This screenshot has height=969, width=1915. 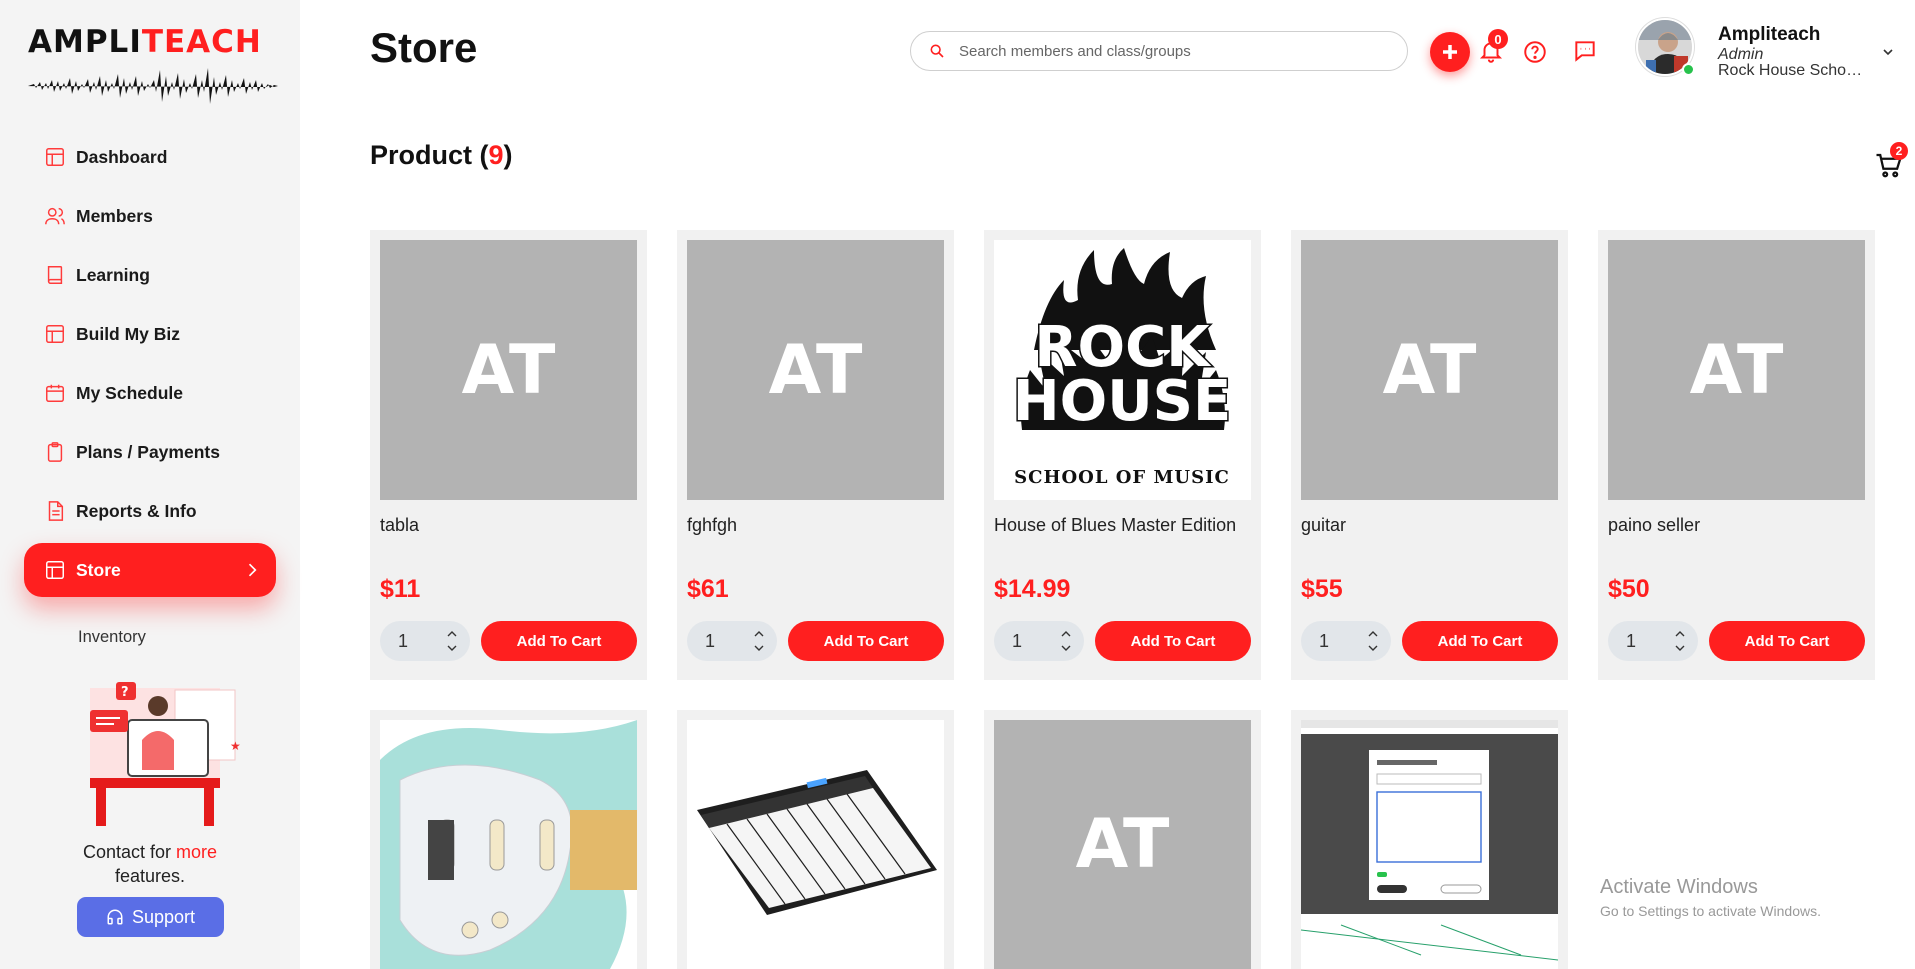 I want to click on support-illustration: ? ★, so click(x=165, y=754).